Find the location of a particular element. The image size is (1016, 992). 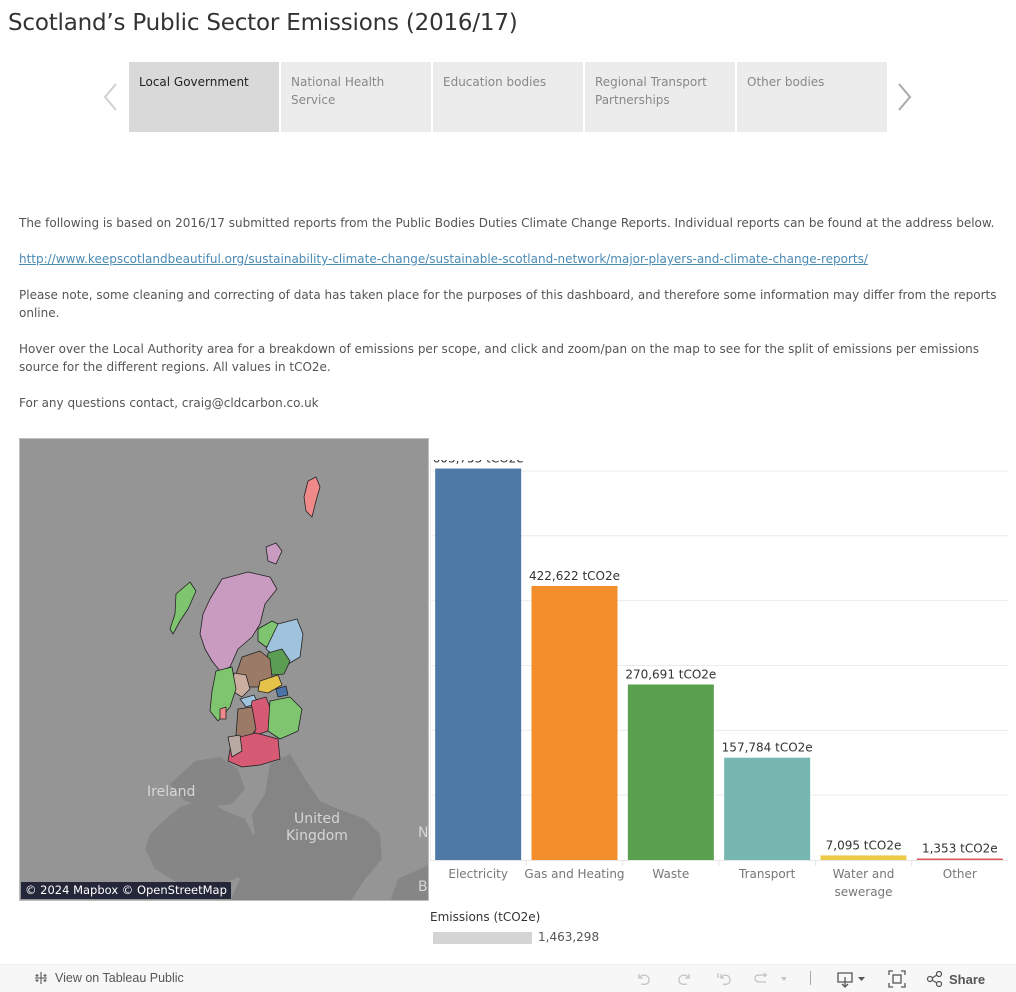

map-label-partial-b: B is located at coordinates (423, 887).